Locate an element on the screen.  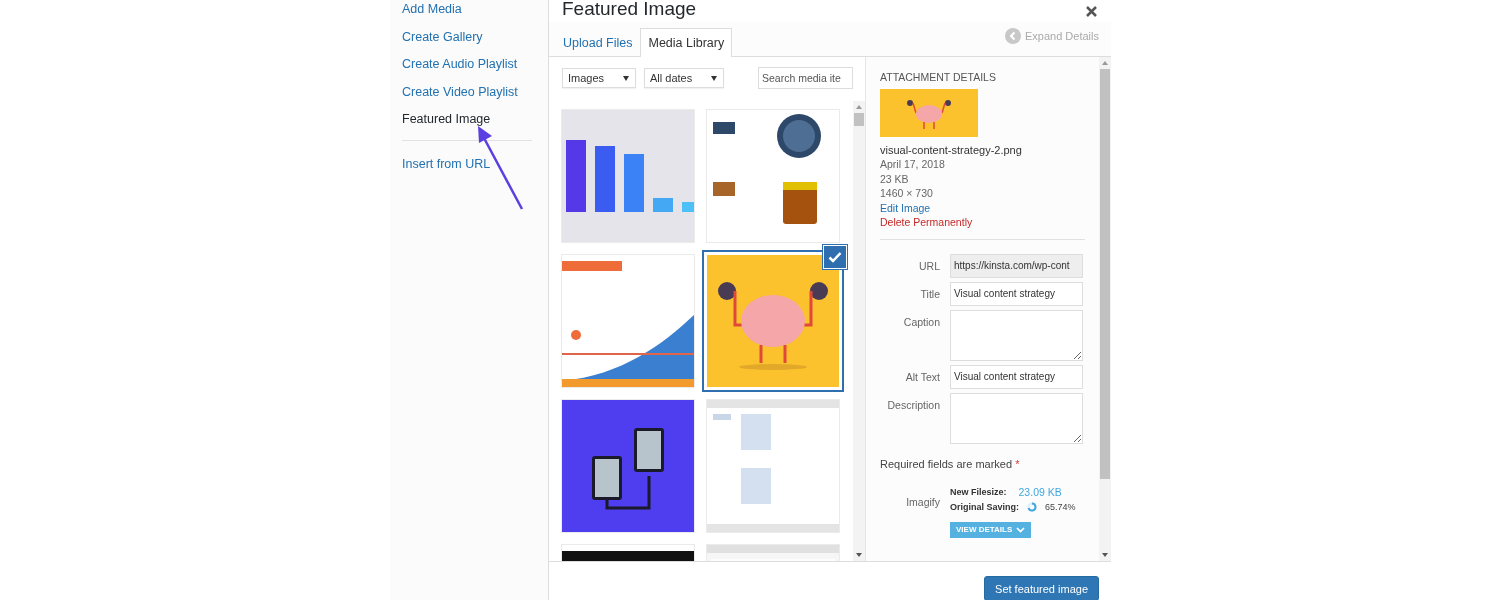
modal-title: Featured Image is located at coordinates (629, 10).